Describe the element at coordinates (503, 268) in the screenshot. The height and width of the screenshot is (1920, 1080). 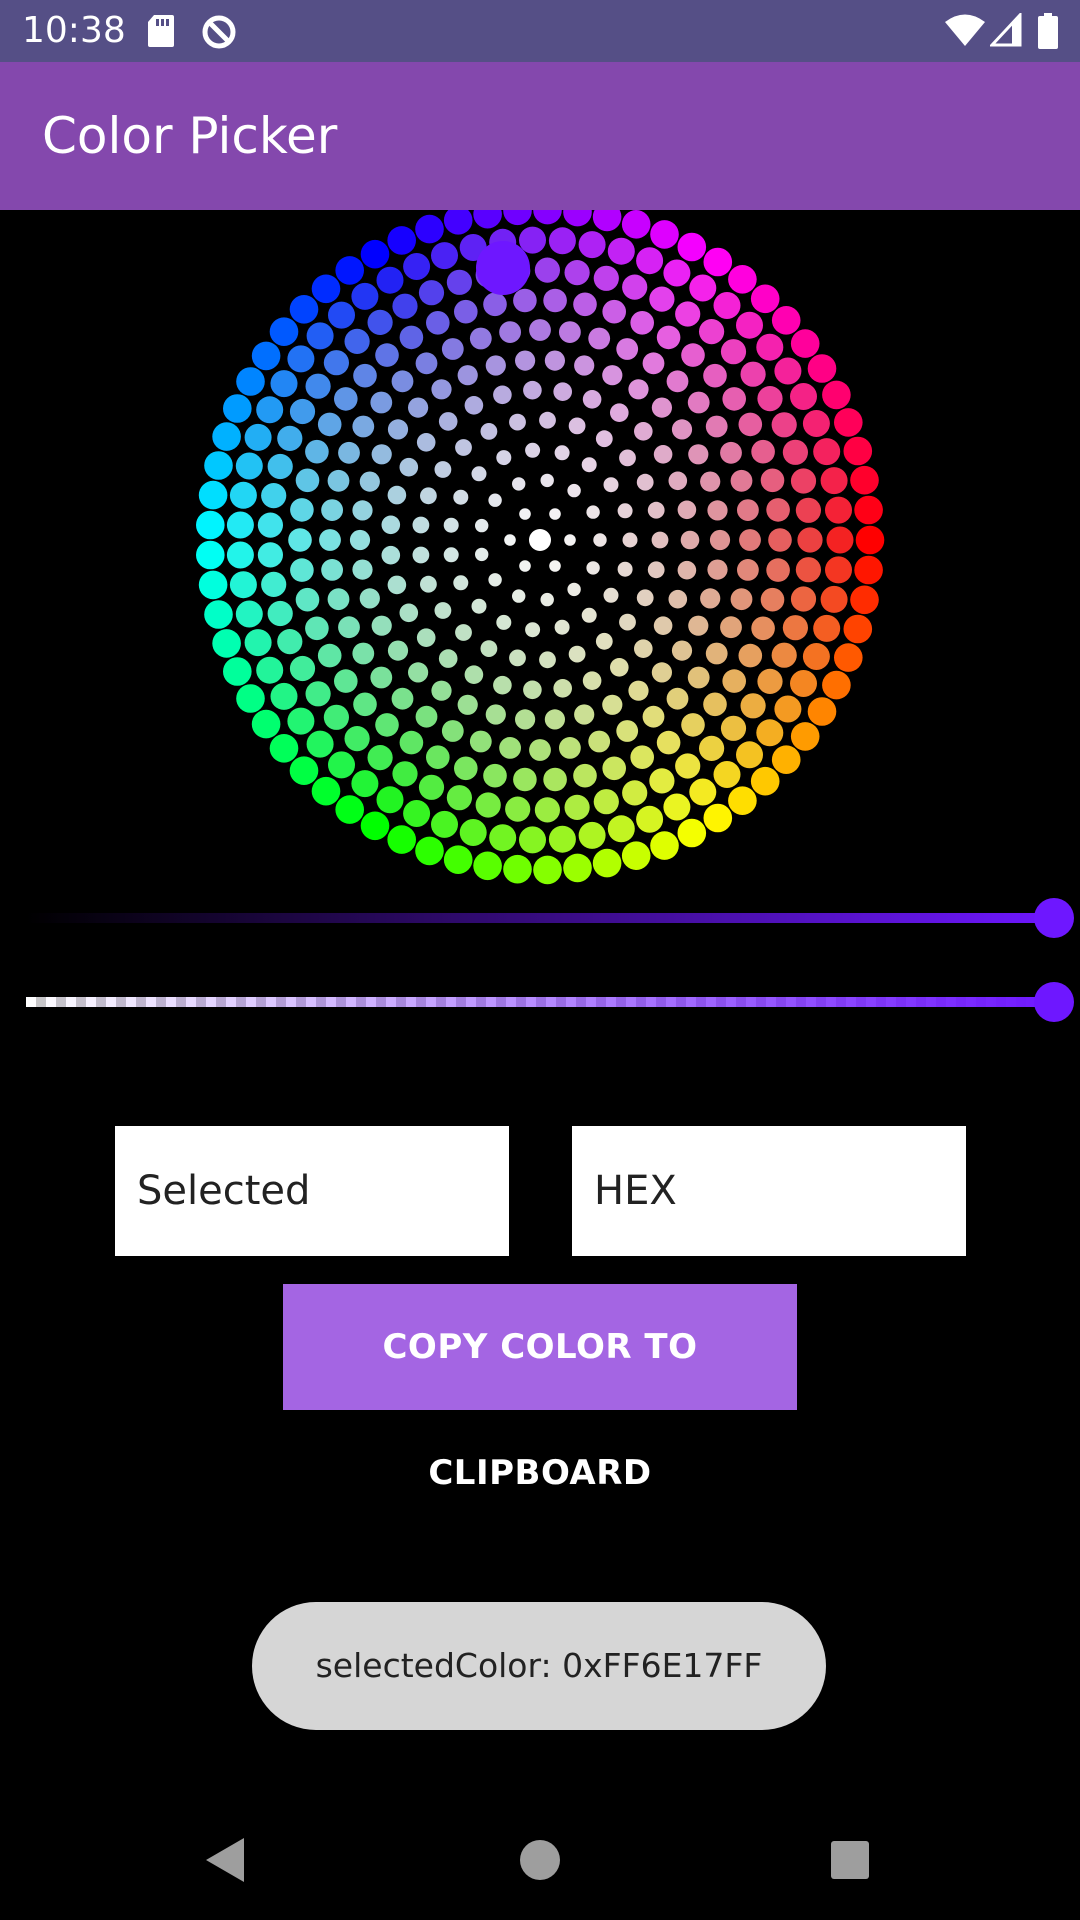
I see `selected-color-indicator` at that location.